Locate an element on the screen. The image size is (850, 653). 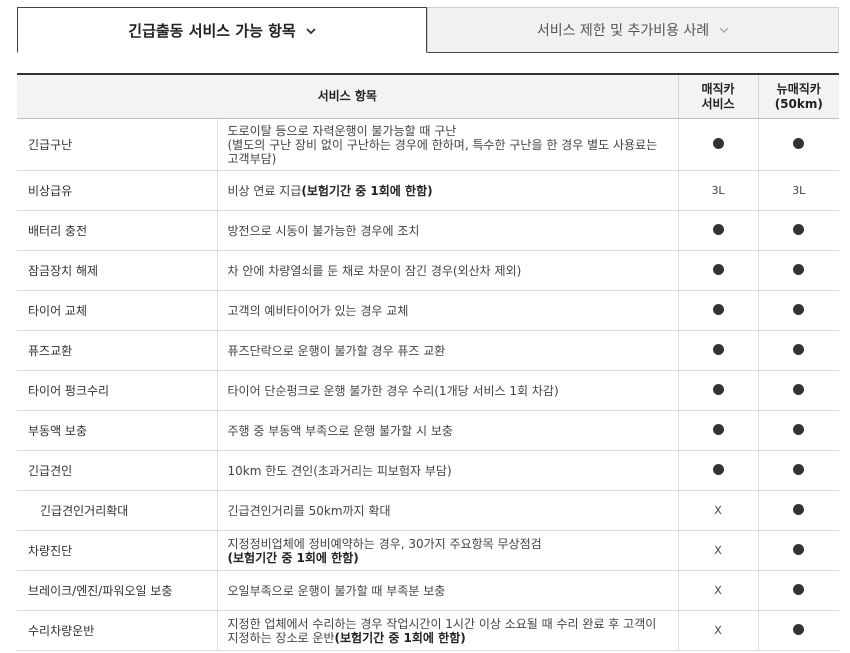
service-name: 부동액 보충 is located at coordinates (117, 430).